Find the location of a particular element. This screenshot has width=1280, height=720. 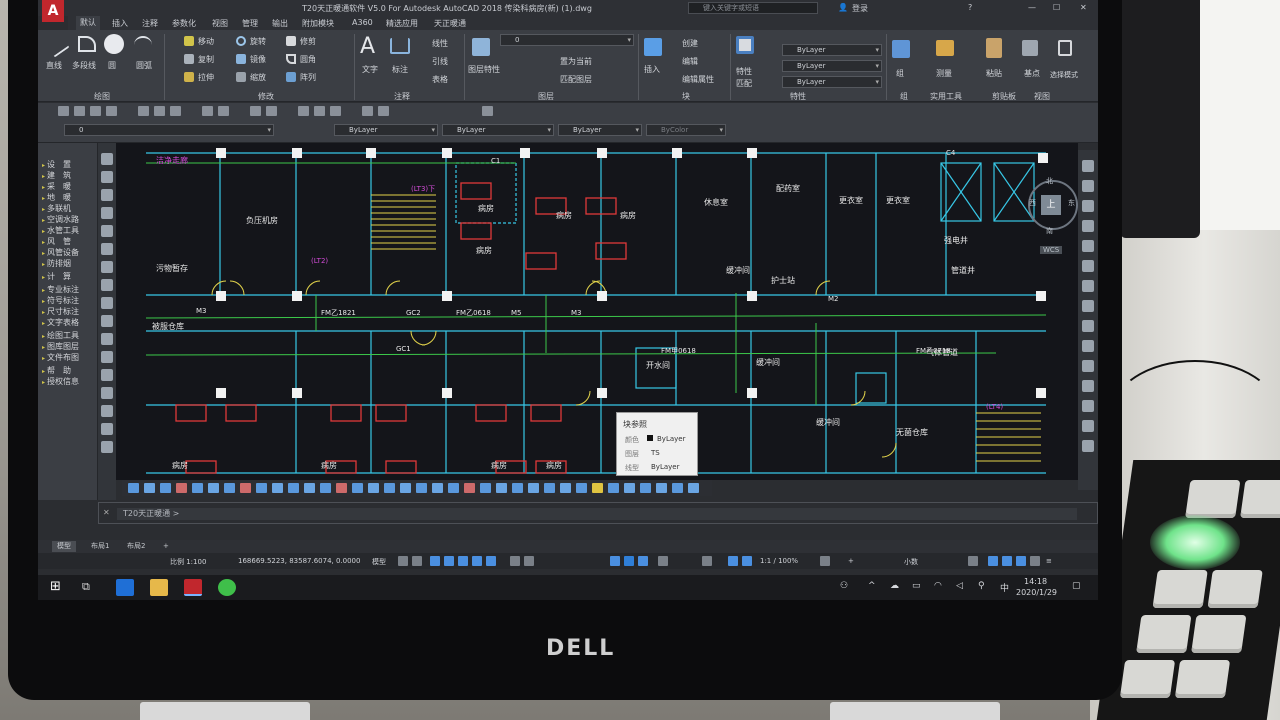

tab-default: 默认 is located at coordinates (88, 23).